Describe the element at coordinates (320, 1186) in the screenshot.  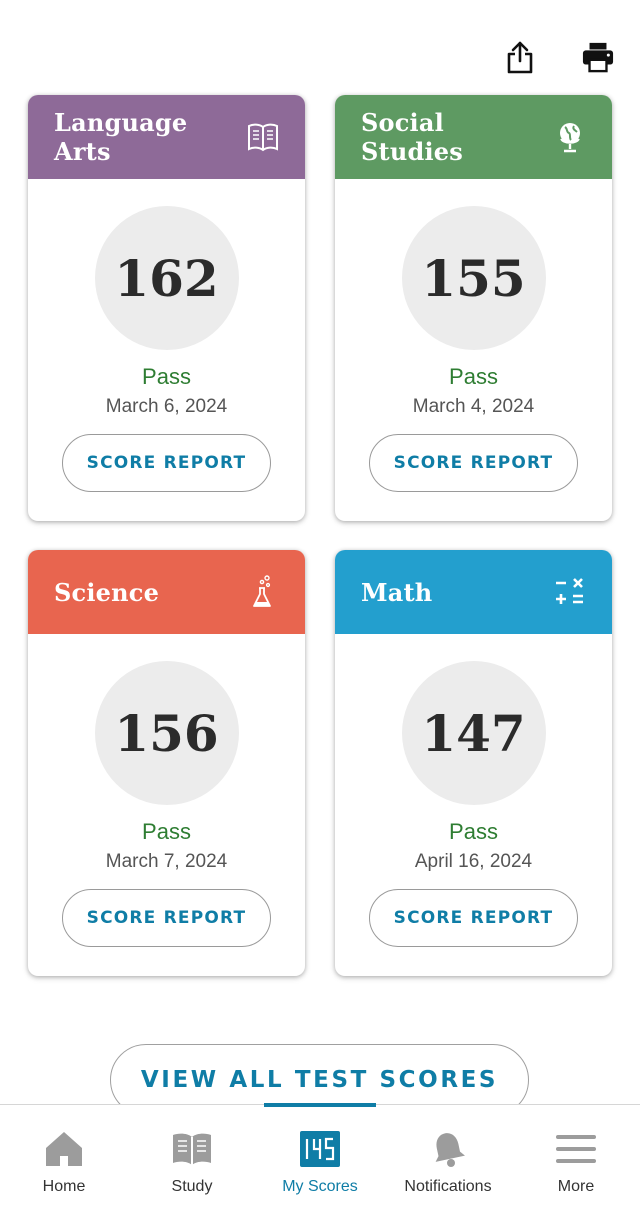
I see `nav-label: My Scores` at that location.